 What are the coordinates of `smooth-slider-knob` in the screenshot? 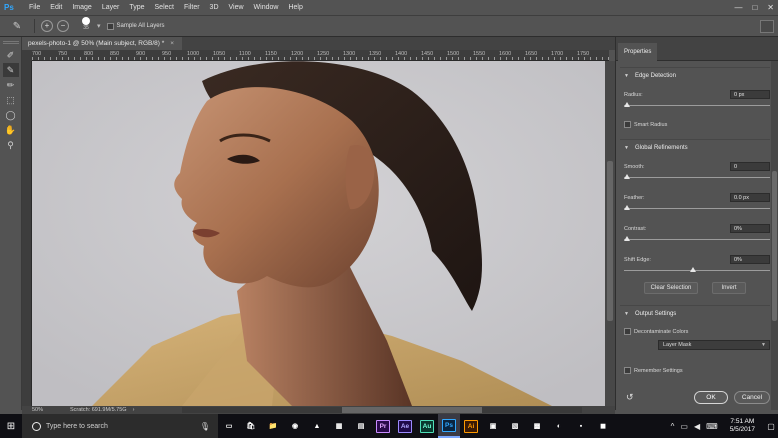 It's located at (627, 176).